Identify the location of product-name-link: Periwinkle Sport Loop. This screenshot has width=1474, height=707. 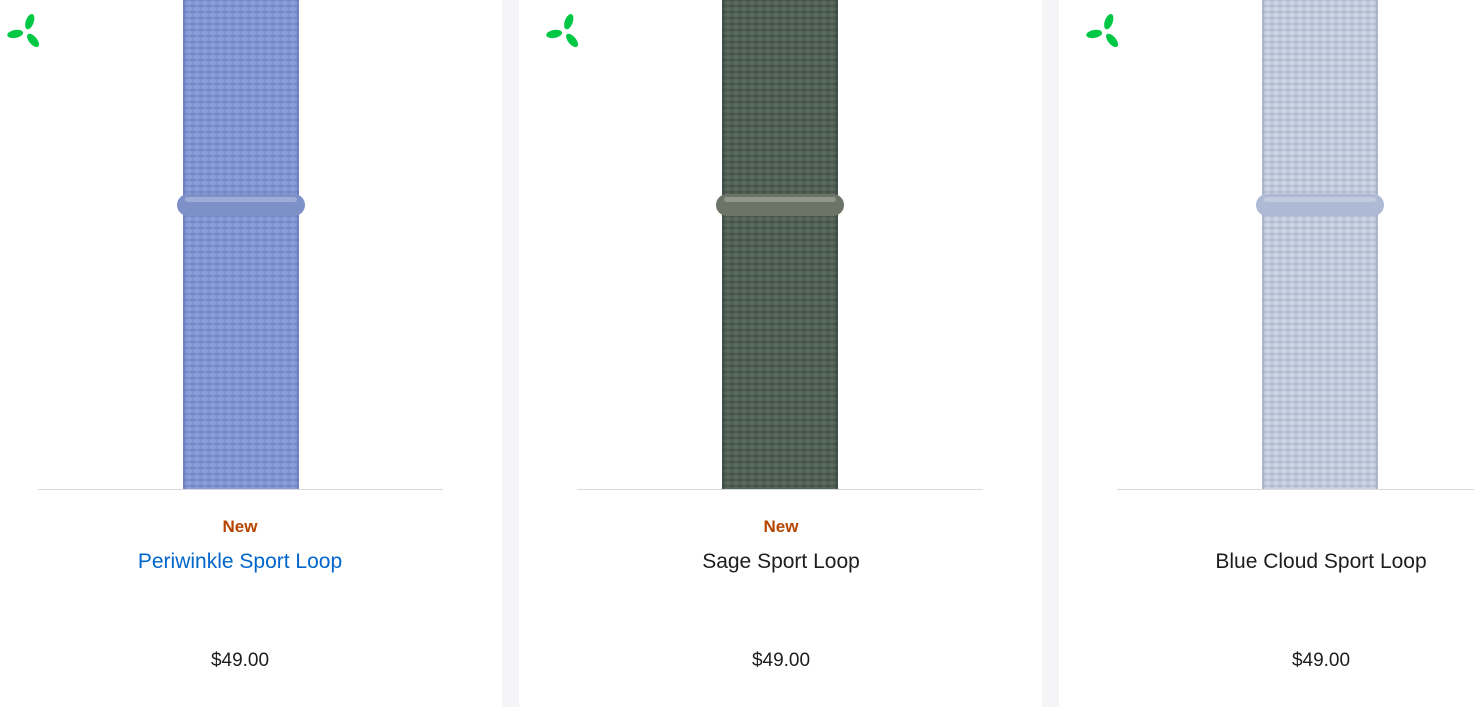
(240, 562).